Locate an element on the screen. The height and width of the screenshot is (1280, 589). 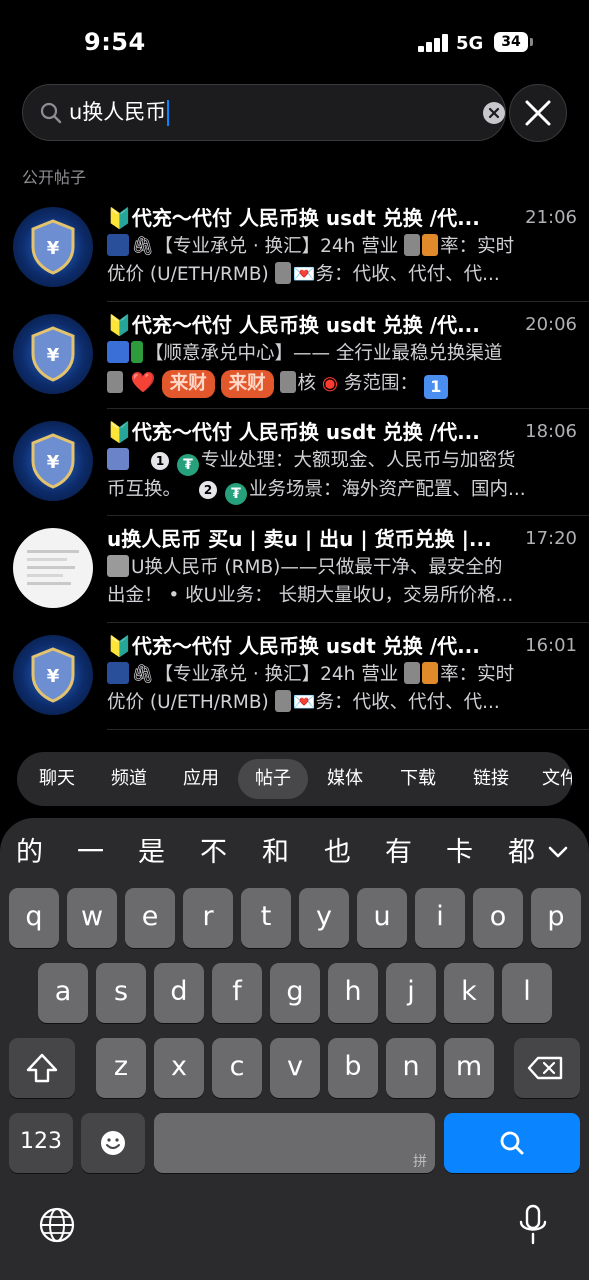
backspace-key is located at coordinates (547, 1068).